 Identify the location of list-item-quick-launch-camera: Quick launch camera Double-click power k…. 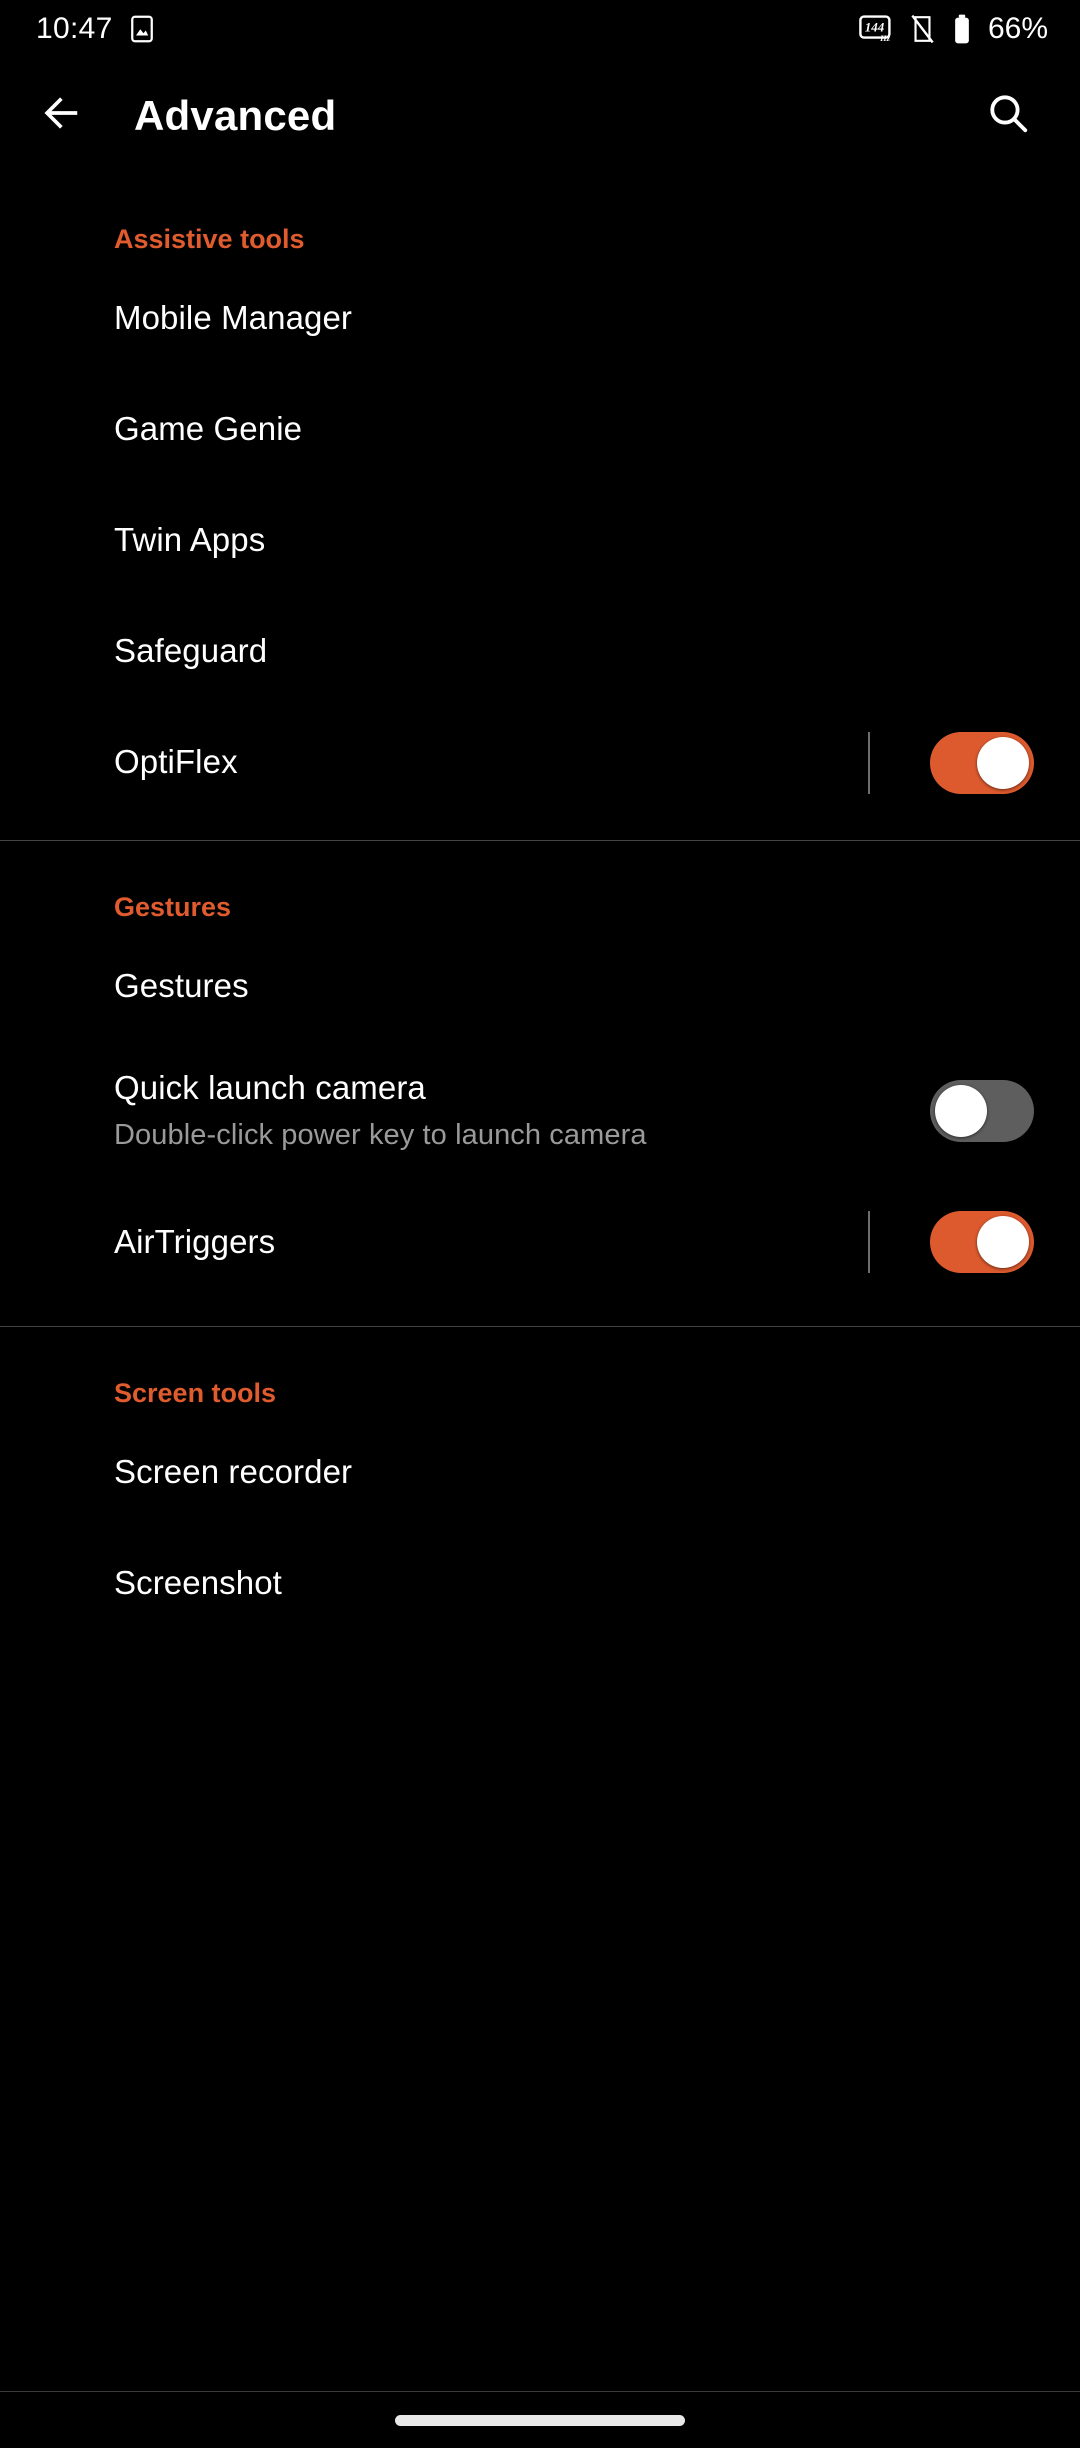
(540, 1111).